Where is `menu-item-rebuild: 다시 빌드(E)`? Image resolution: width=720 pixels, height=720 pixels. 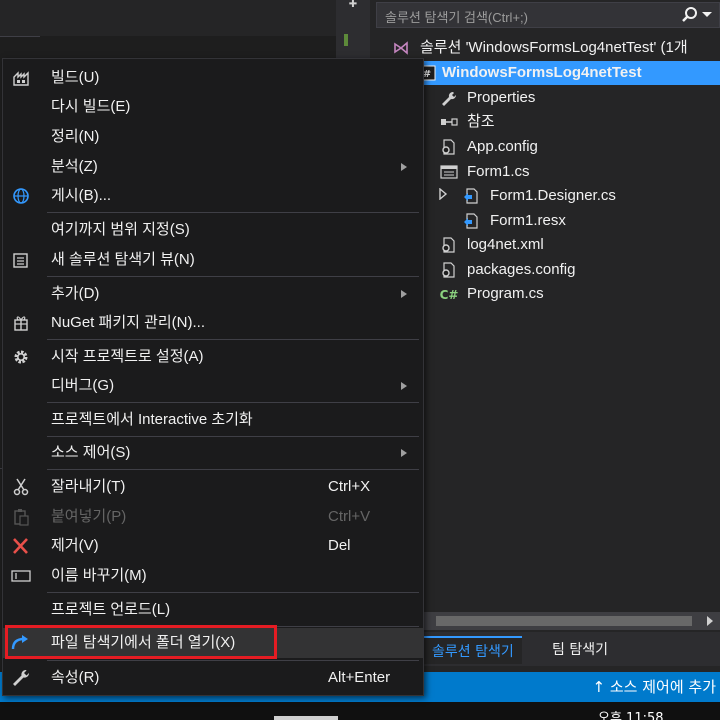 menu-item-rebuild: 다시 빌드(E) is located at coordinates (213, 107).